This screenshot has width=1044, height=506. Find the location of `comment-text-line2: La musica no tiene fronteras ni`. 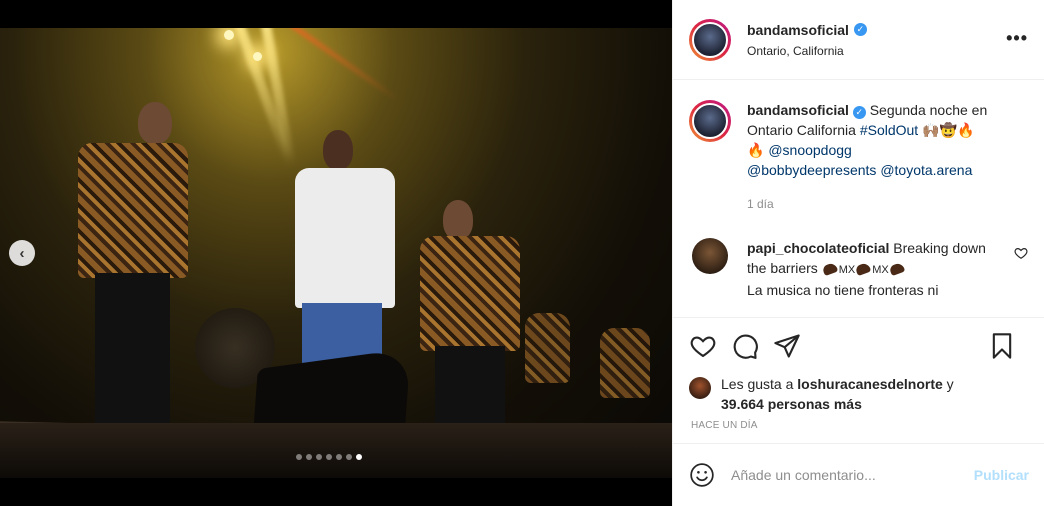

comment-text-line2: La musica no tiene fronteras ni is located at coordinates (843, 290).